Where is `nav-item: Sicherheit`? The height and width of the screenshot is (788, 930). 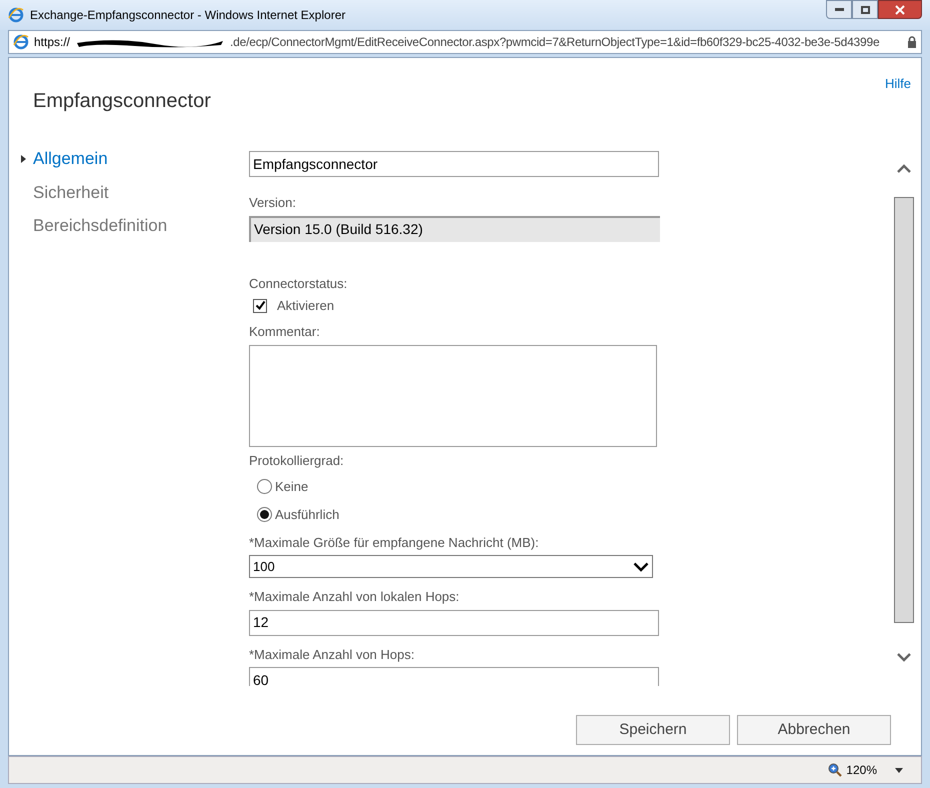
nav-item: Sicherheit is located at coordinates (135, 192).